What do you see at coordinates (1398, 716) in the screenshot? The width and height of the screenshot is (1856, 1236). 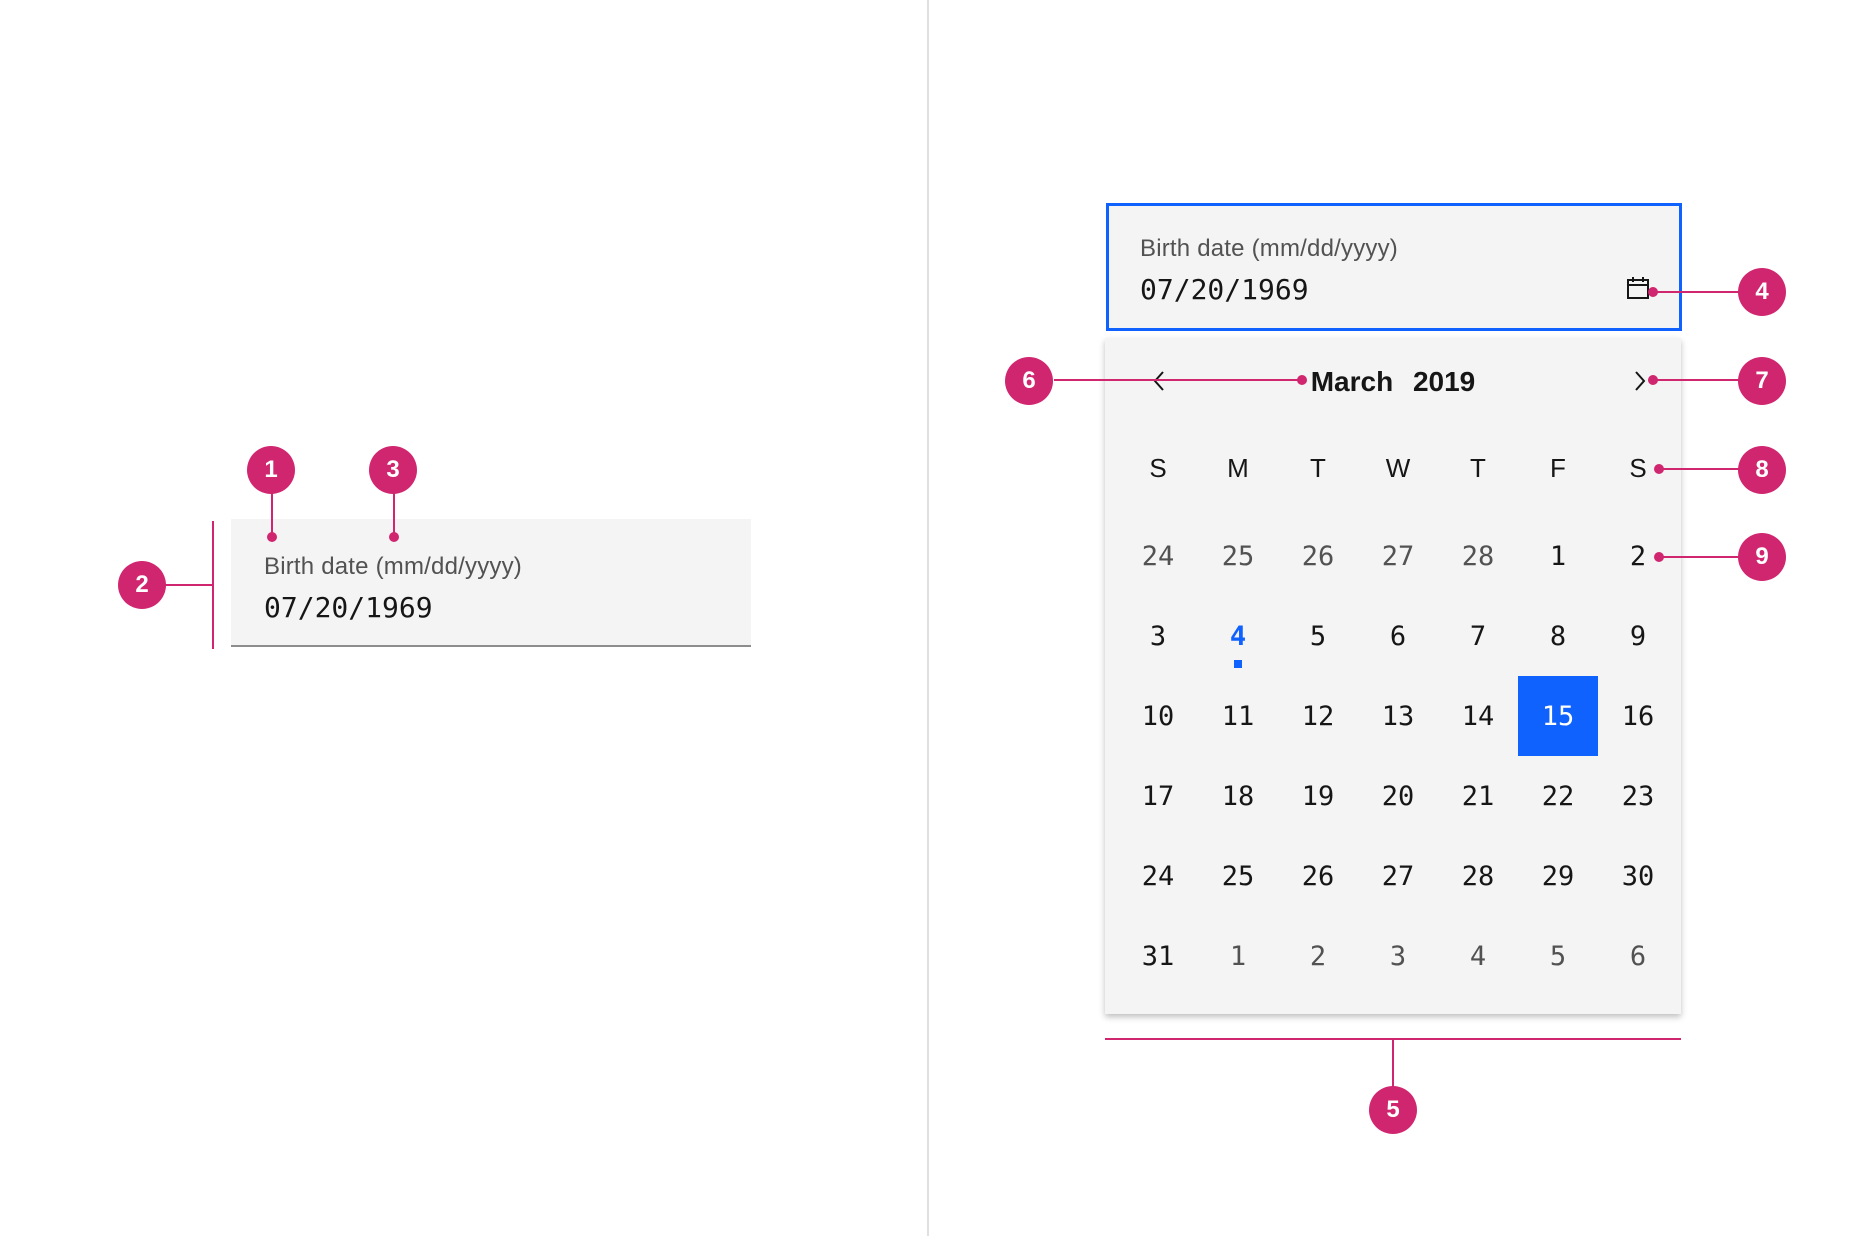 I see `calendar-day: 13` at bounding box center [1398, 716].